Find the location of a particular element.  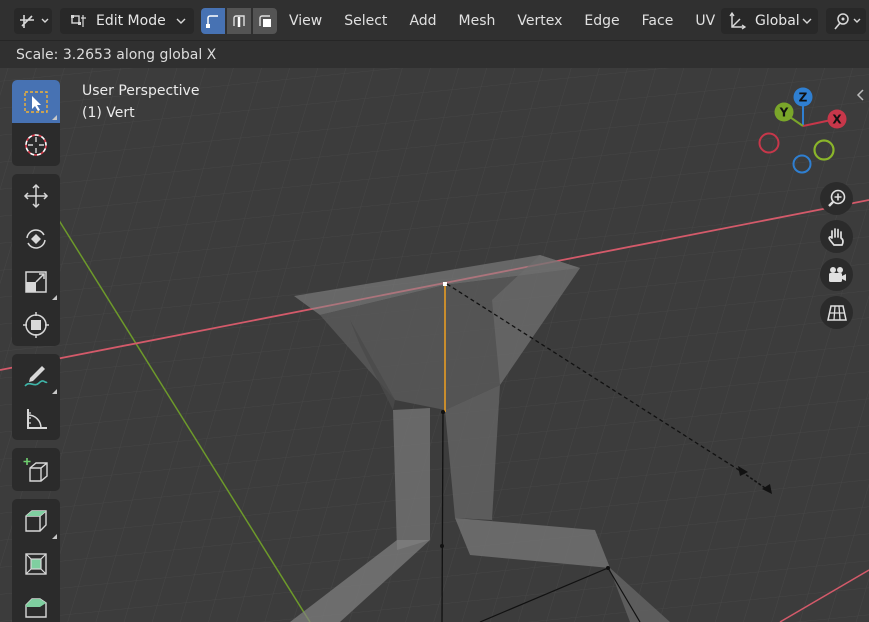

menu-add: Add is located at coordinates (422, 21).